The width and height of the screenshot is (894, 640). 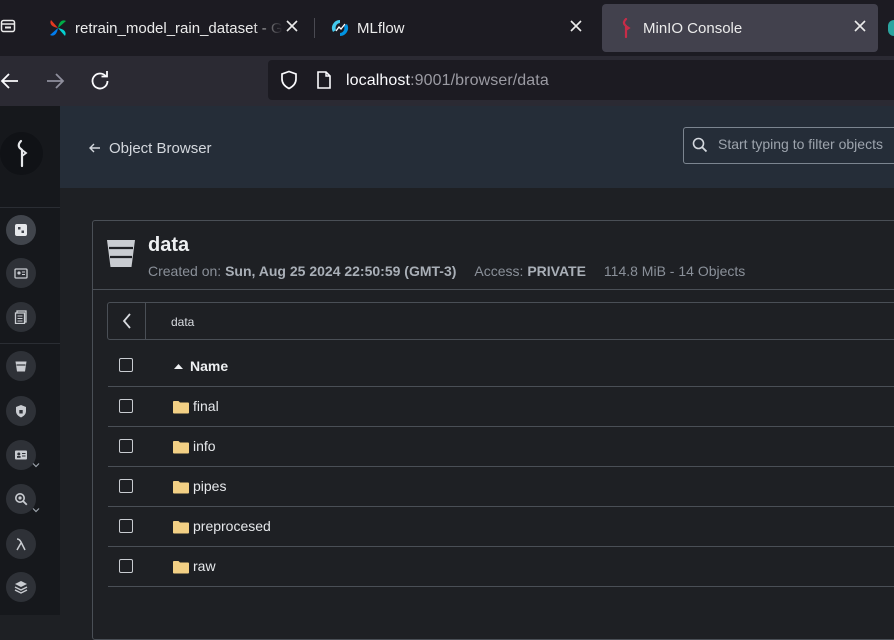 I want to click on access-keys-icon, so click(x=21, y=273).